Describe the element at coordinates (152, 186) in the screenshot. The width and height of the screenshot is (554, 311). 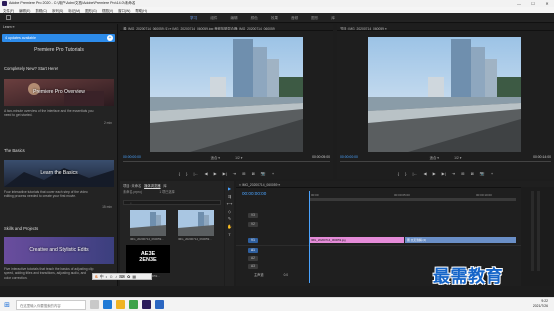
I see `tab-media-browser: 媒体浏览器` at that location.